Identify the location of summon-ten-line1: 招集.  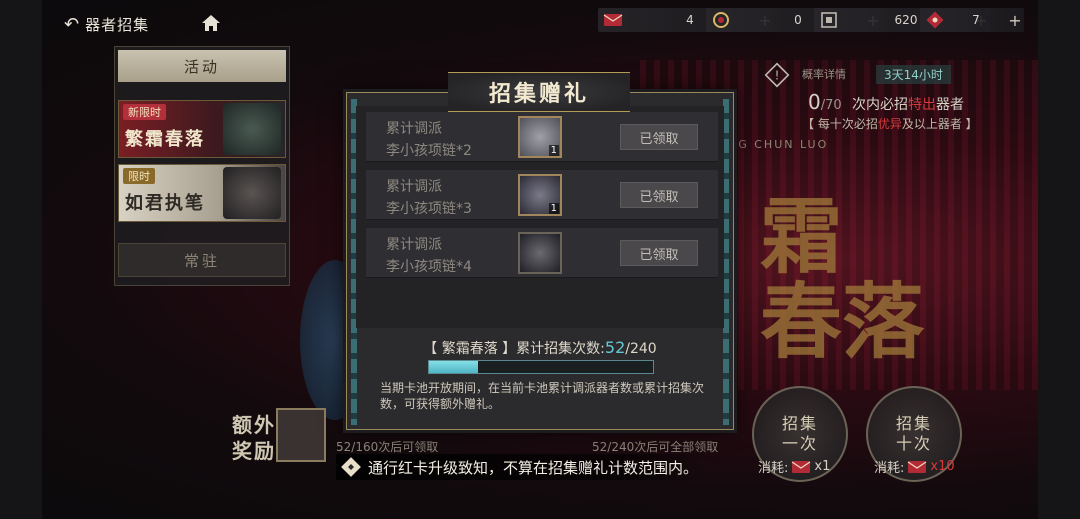
(913, 423).